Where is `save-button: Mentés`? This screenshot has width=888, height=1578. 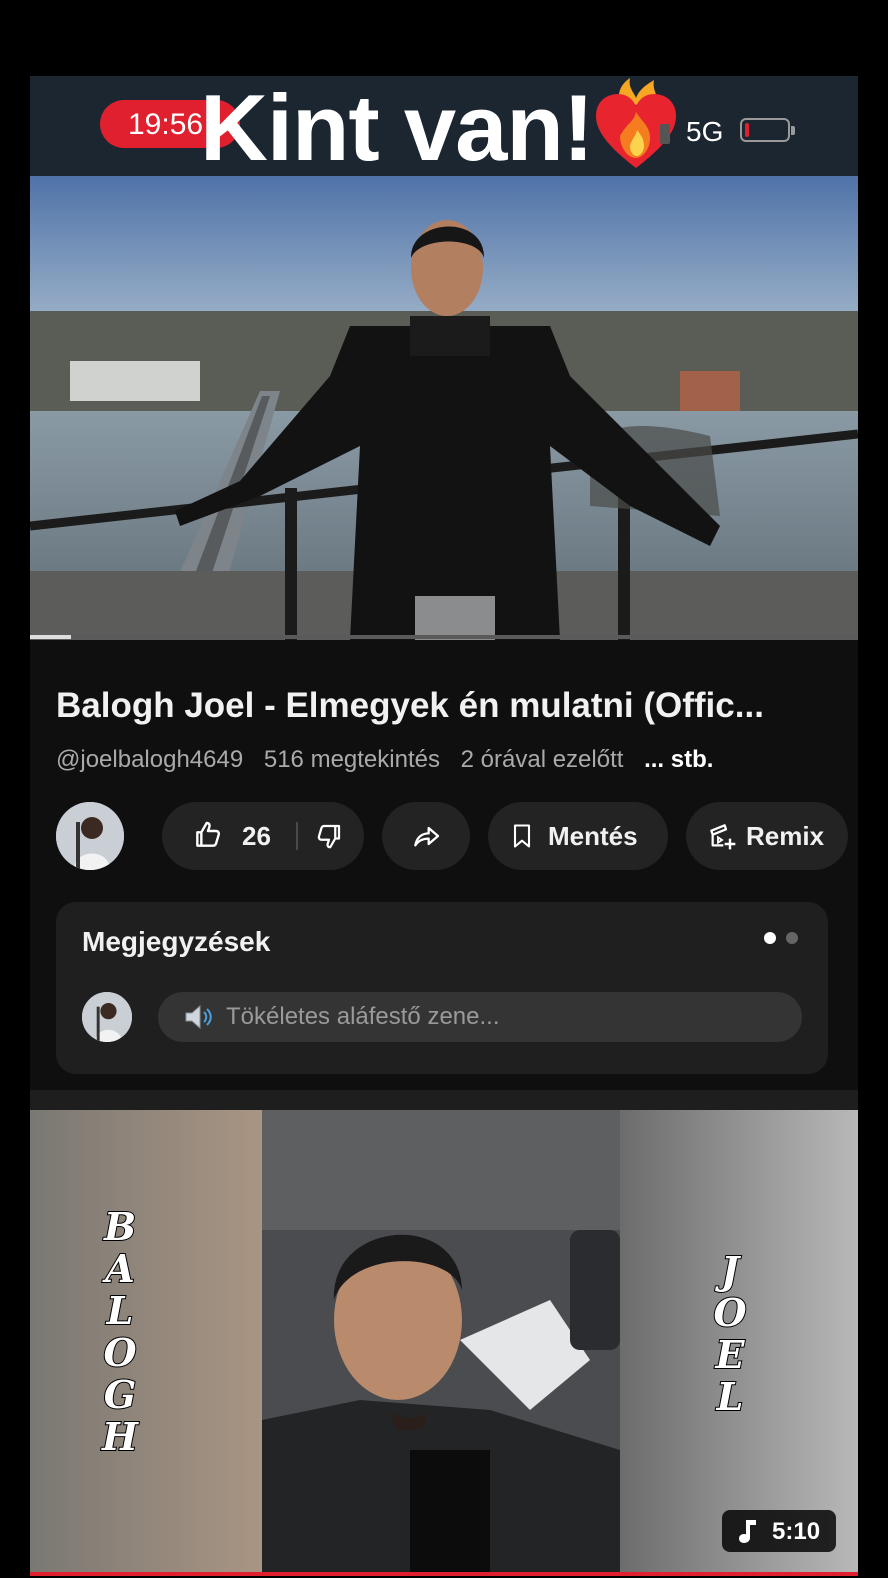
save-button: Mentés is located at coordinates (578, 836).